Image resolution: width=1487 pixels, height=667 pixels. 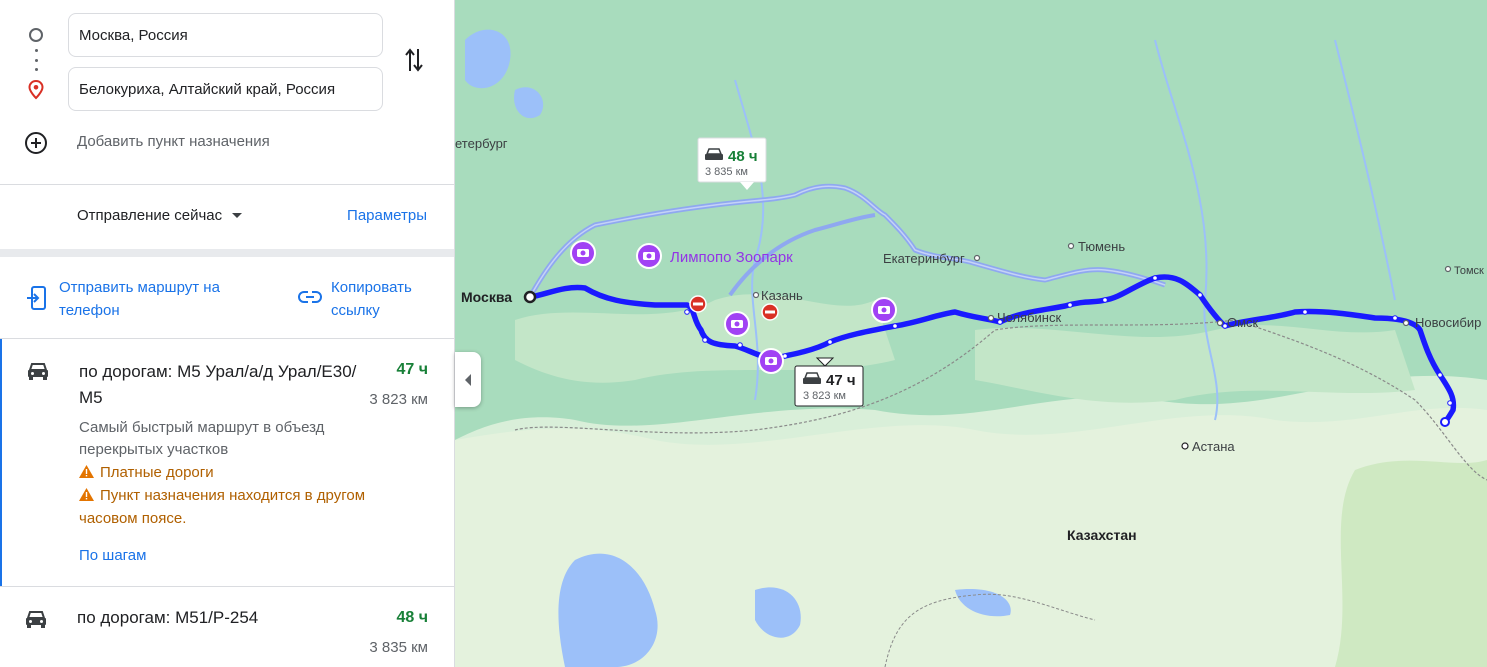 What do you see at coordinates (159, 299) in the screenshot?
I see `send-to-phone-button: Отправить маршрут на телефон` at bounding box center [159, 299].